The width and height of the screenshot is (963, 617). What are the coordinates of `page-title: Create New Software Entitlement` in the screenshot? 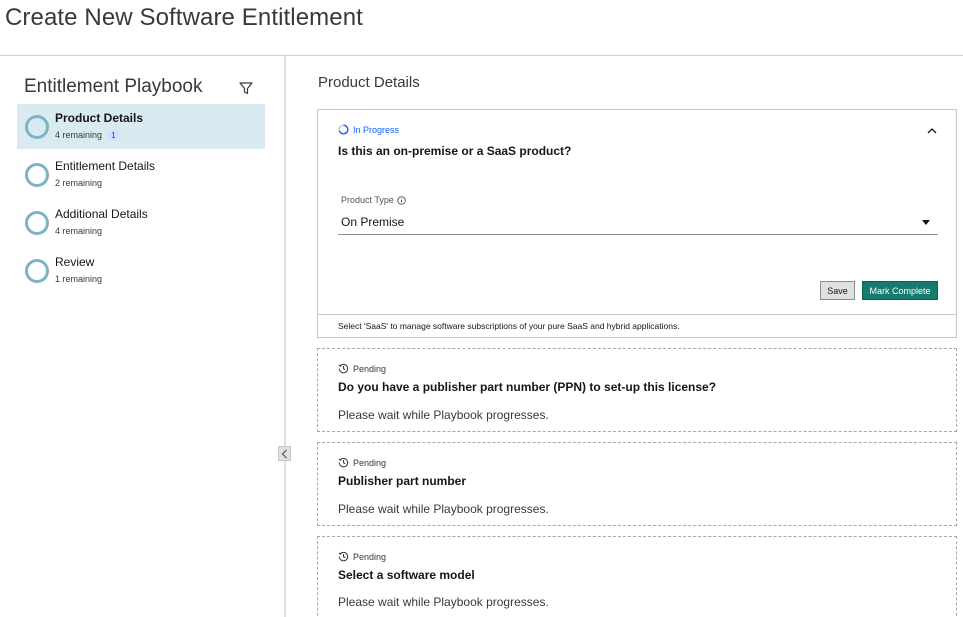 It's located at (184, 17).